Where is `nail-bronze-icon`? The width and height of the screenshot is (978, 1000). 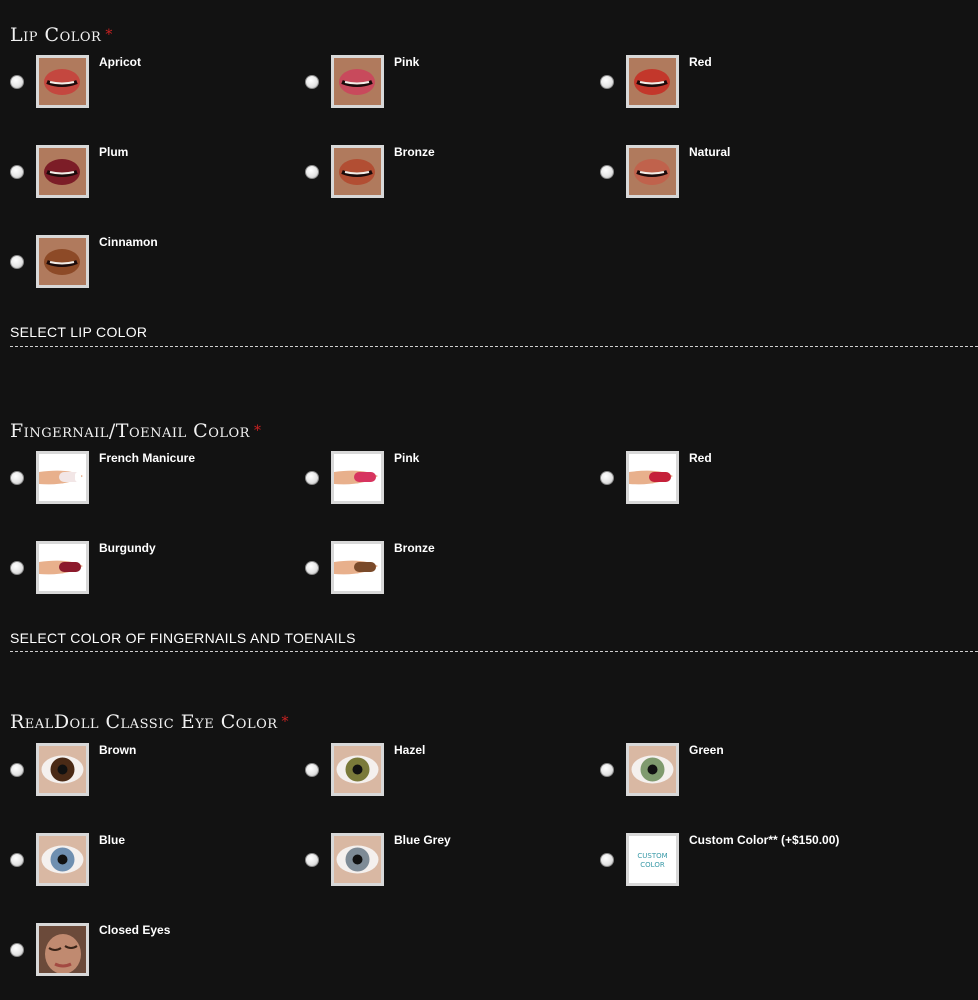 nail-bronze-icon is located at coordinates (357, 567).